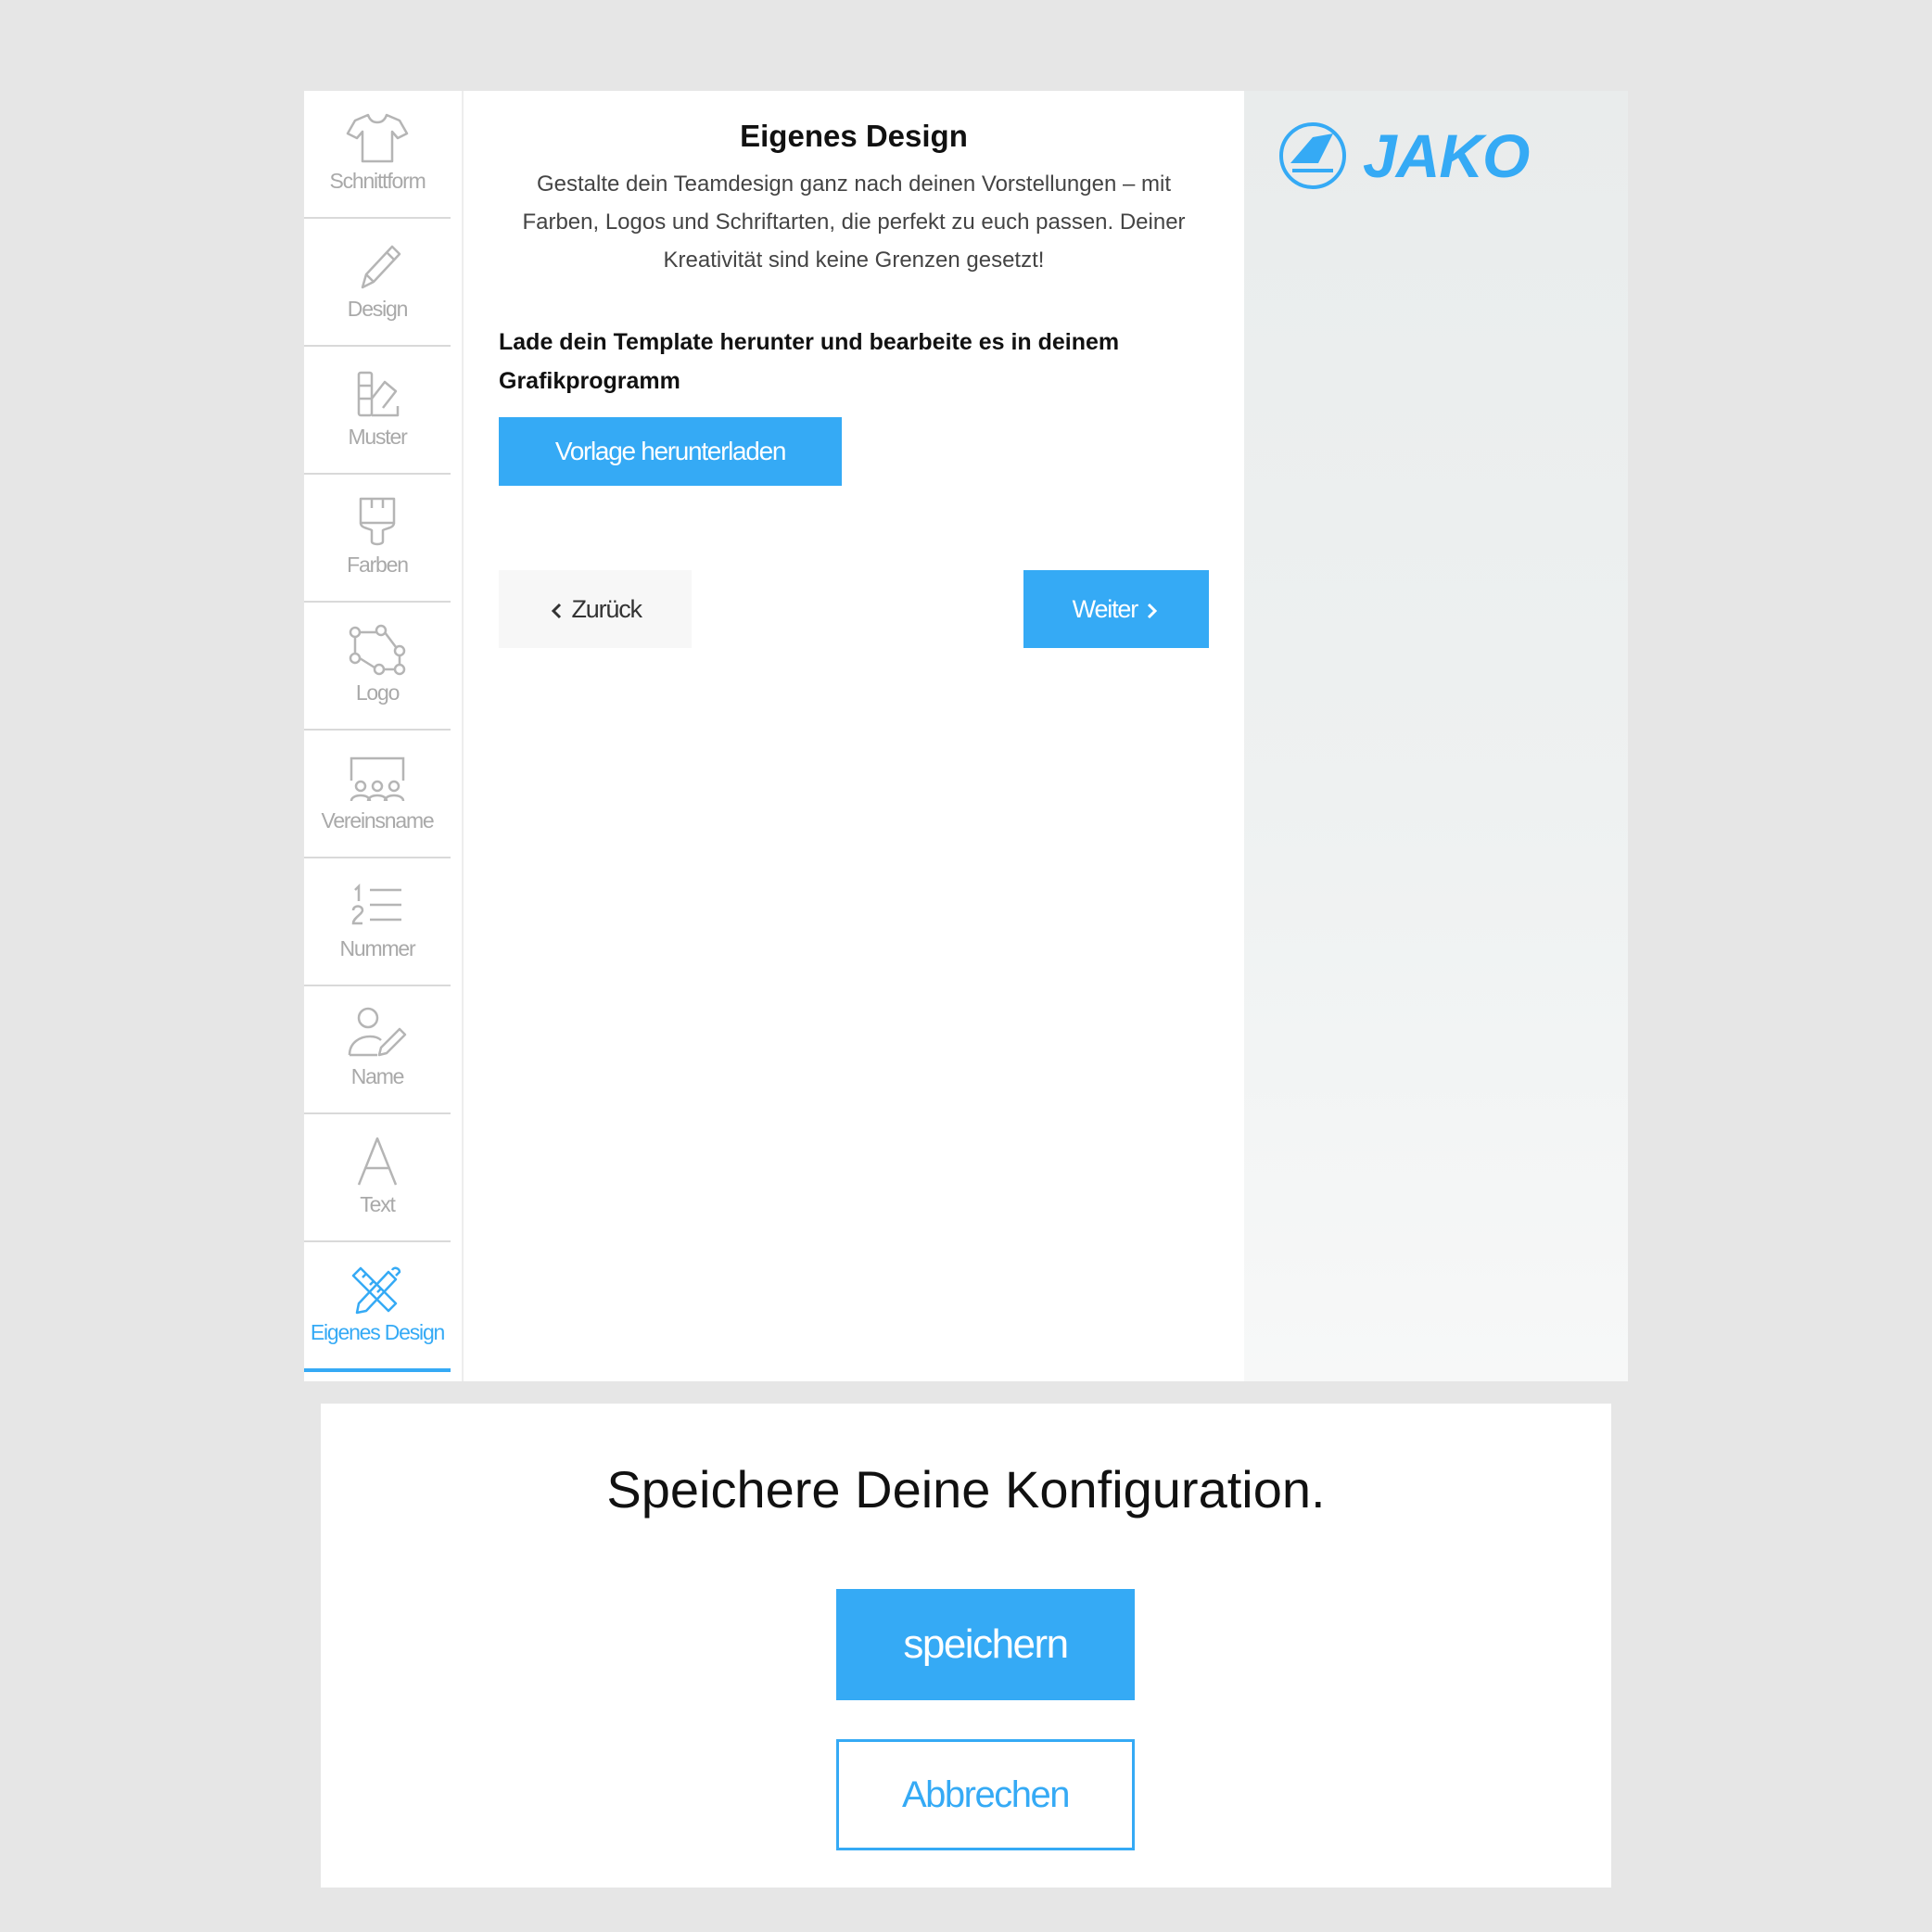  I want to click on back-button: Zurück, so click(595, 609).